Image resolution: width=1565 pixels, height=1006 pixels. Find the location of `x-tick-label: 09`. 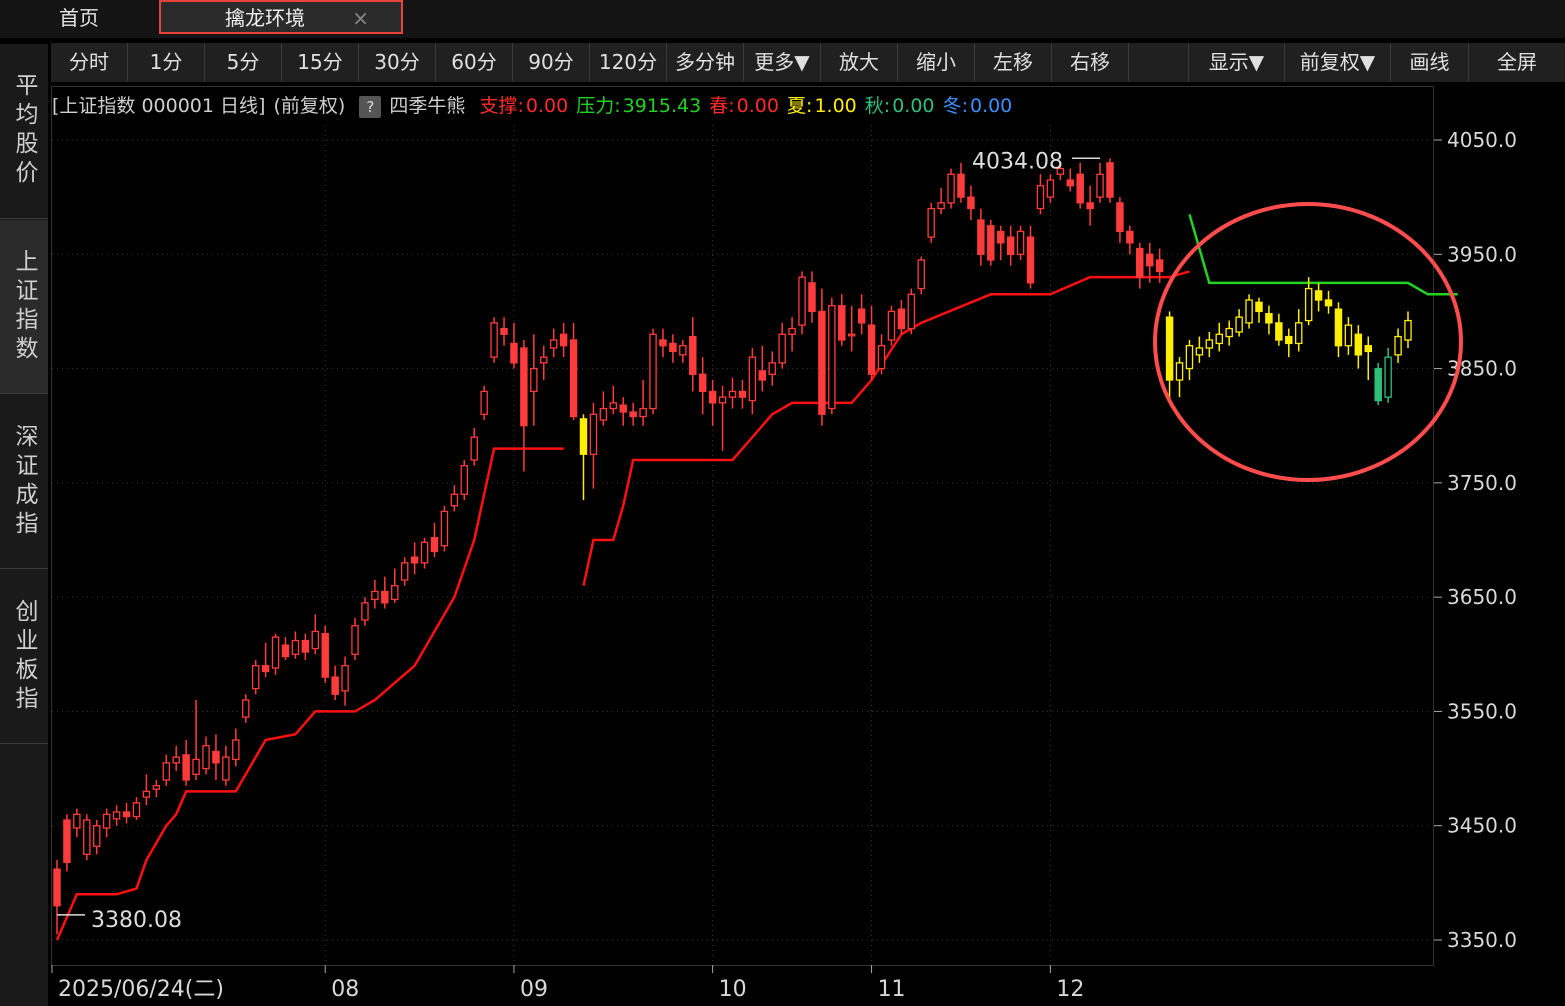

x-tick-label: 09 is located at coordinates (534, 989).